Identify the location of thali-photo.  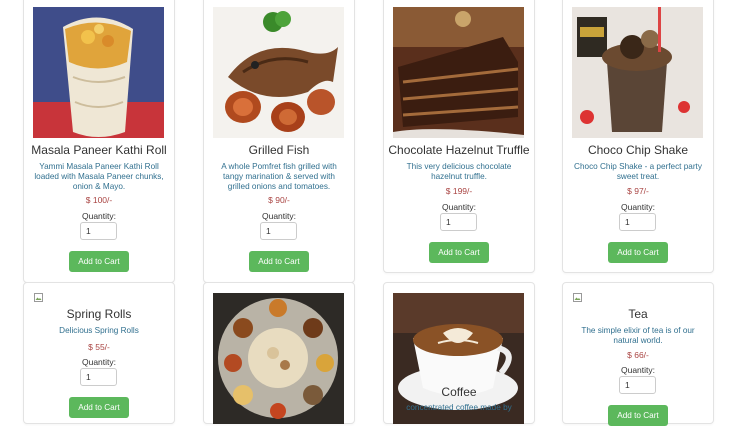
(278, 358).